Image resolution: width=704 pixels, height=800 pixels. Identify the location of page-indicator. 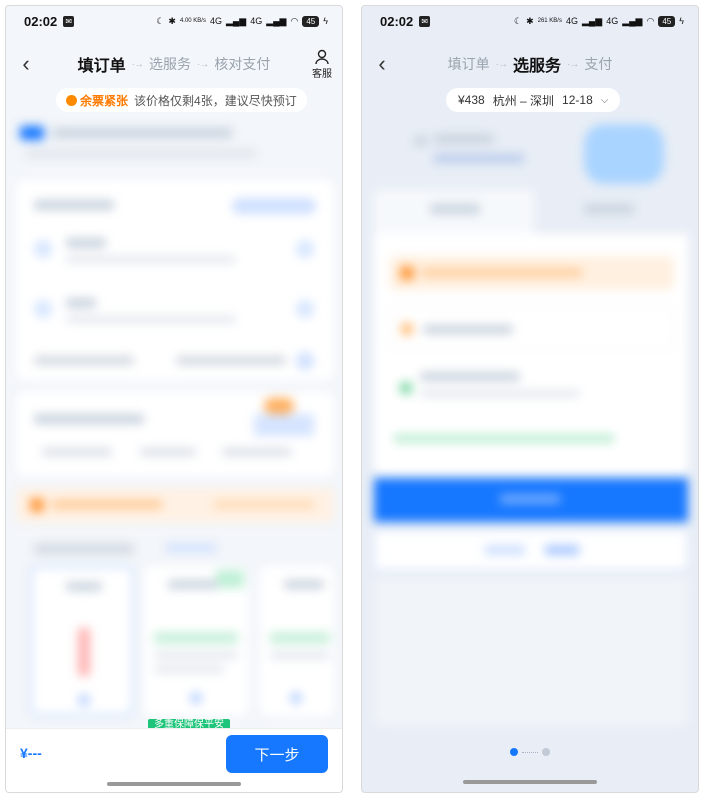
(530, 752).